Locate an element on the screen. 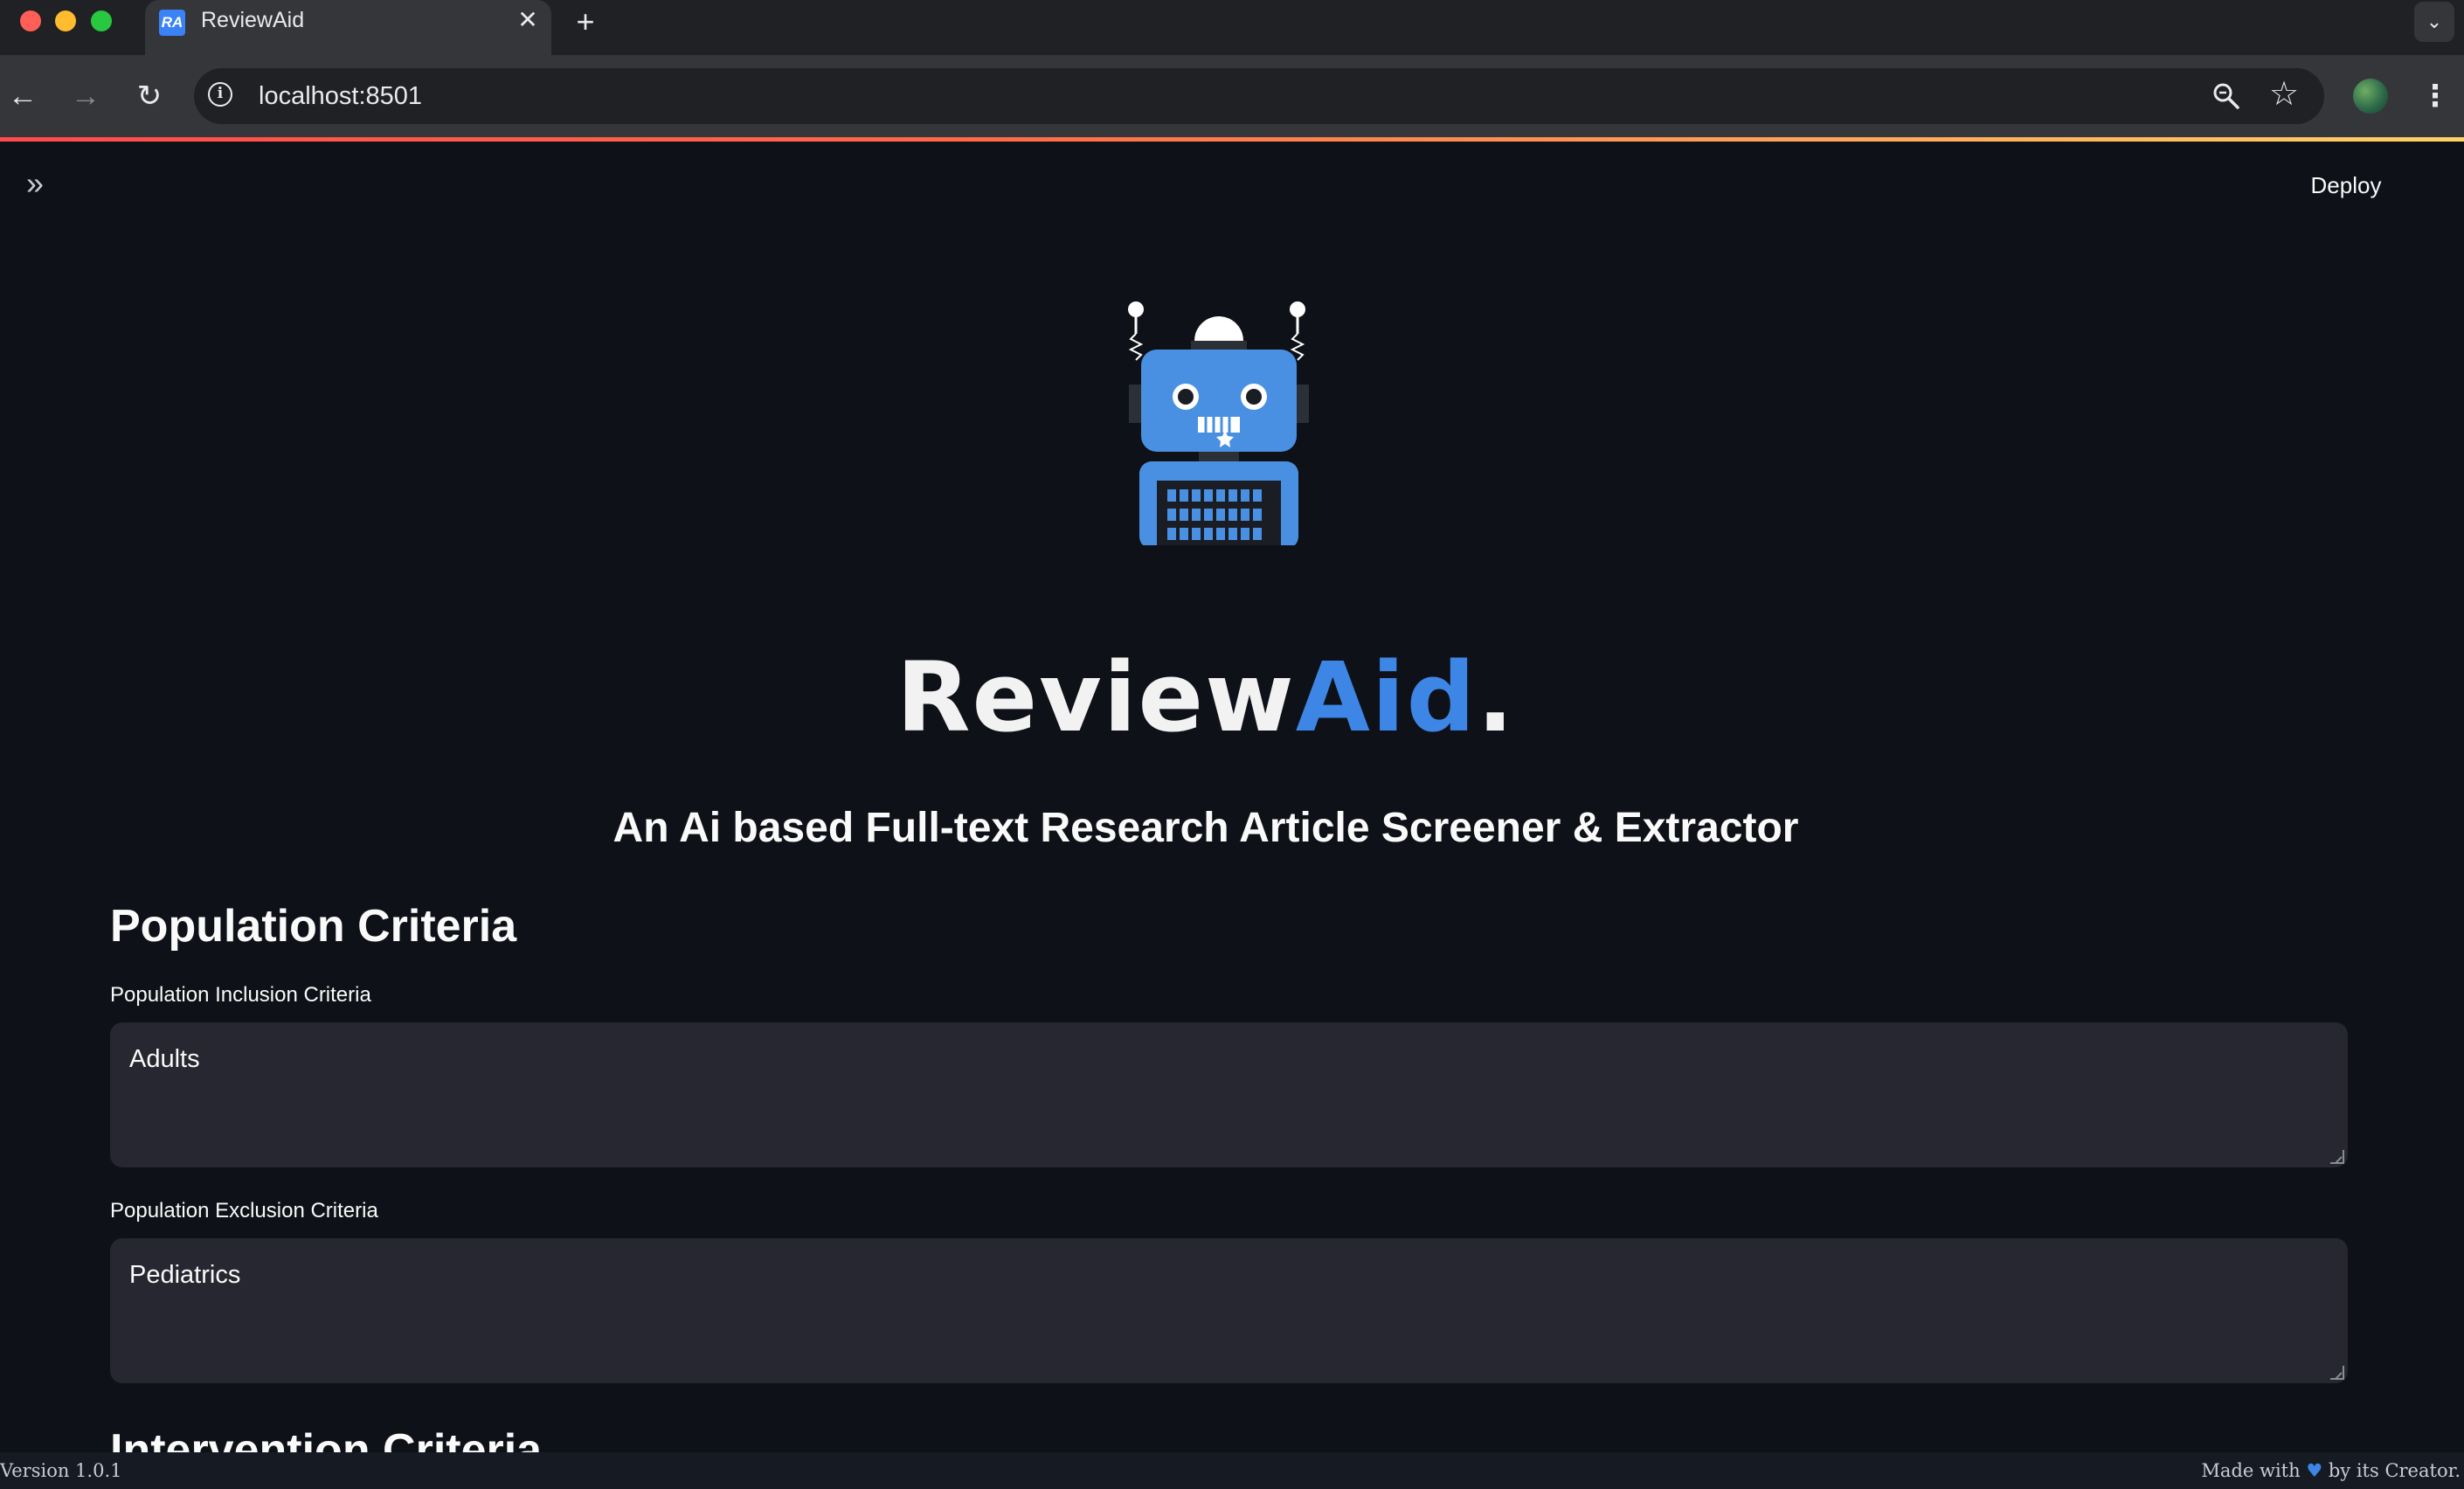 The image size is (2464, 1489). app-title-aid: Aid is located at coordinates (1386, 697).